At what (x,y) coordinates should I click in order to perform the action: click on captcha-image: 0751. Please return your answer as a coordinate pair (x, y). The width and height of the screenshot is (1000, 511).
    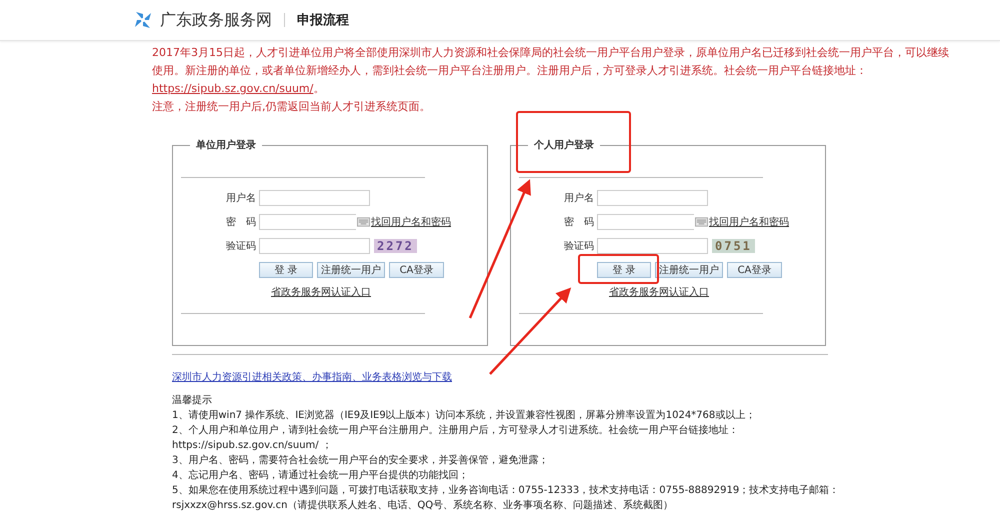
    Looking at the image, I should click on (733, 246).